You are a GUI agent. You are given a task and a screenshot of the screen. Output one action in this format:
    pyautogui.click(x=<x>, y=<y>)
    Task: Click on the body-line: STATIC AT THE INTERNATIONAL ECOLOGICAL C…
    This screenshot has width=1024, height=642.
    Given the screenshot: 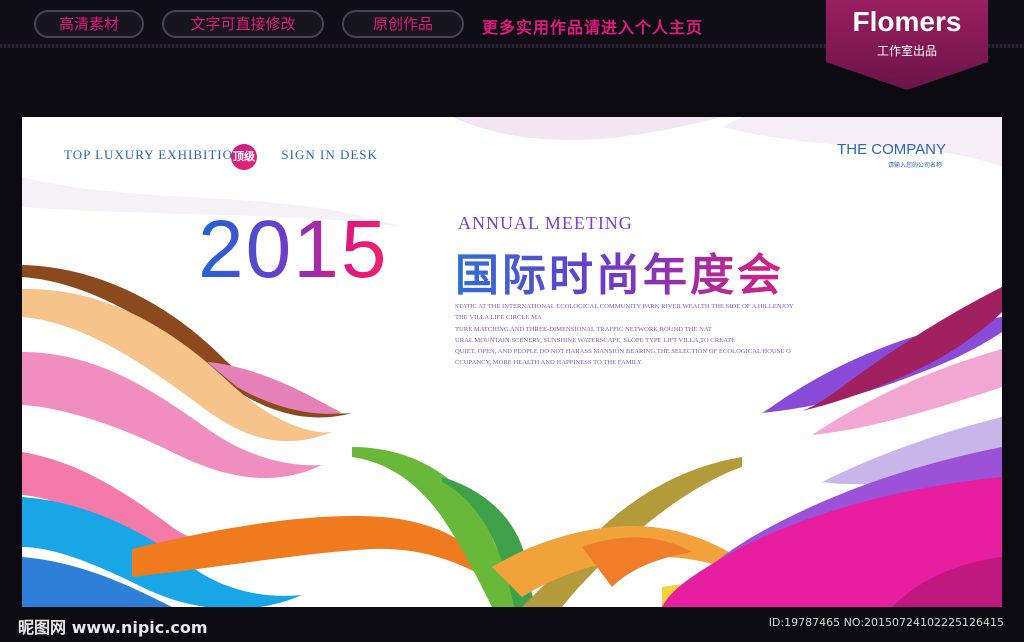 What is the action you would take?
    pyautogui.click(x=624, y=306)
    